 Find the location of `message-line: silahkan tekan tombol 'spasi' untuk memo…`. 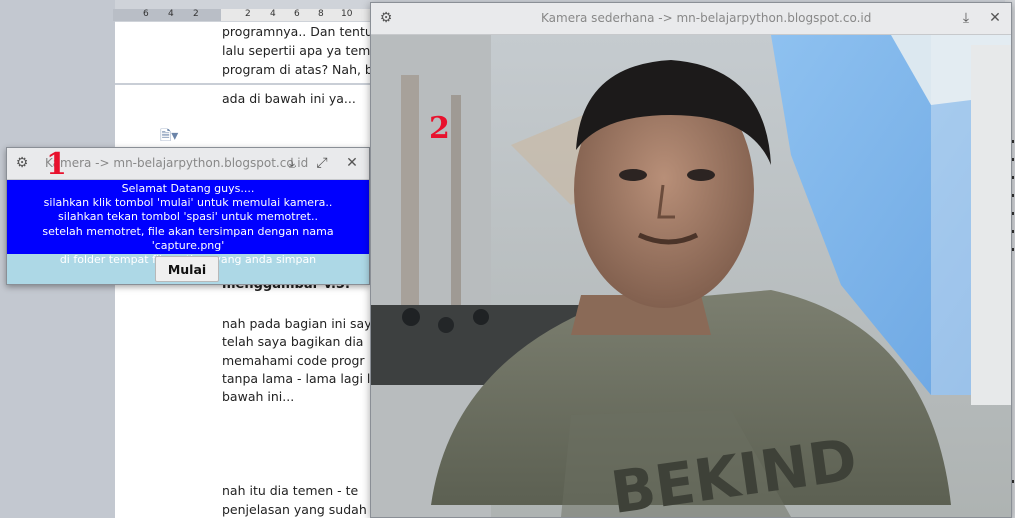

message-line: silahkan tekan tombol 'spasi' untuk memo… is located at coordinates (188, 217).